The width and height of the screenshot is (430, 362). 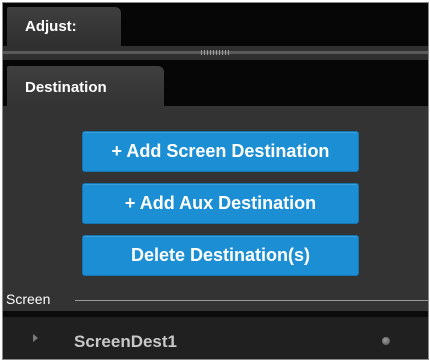 I want to click on destination-tab-bar: Destination, so click(x=215, y=83).